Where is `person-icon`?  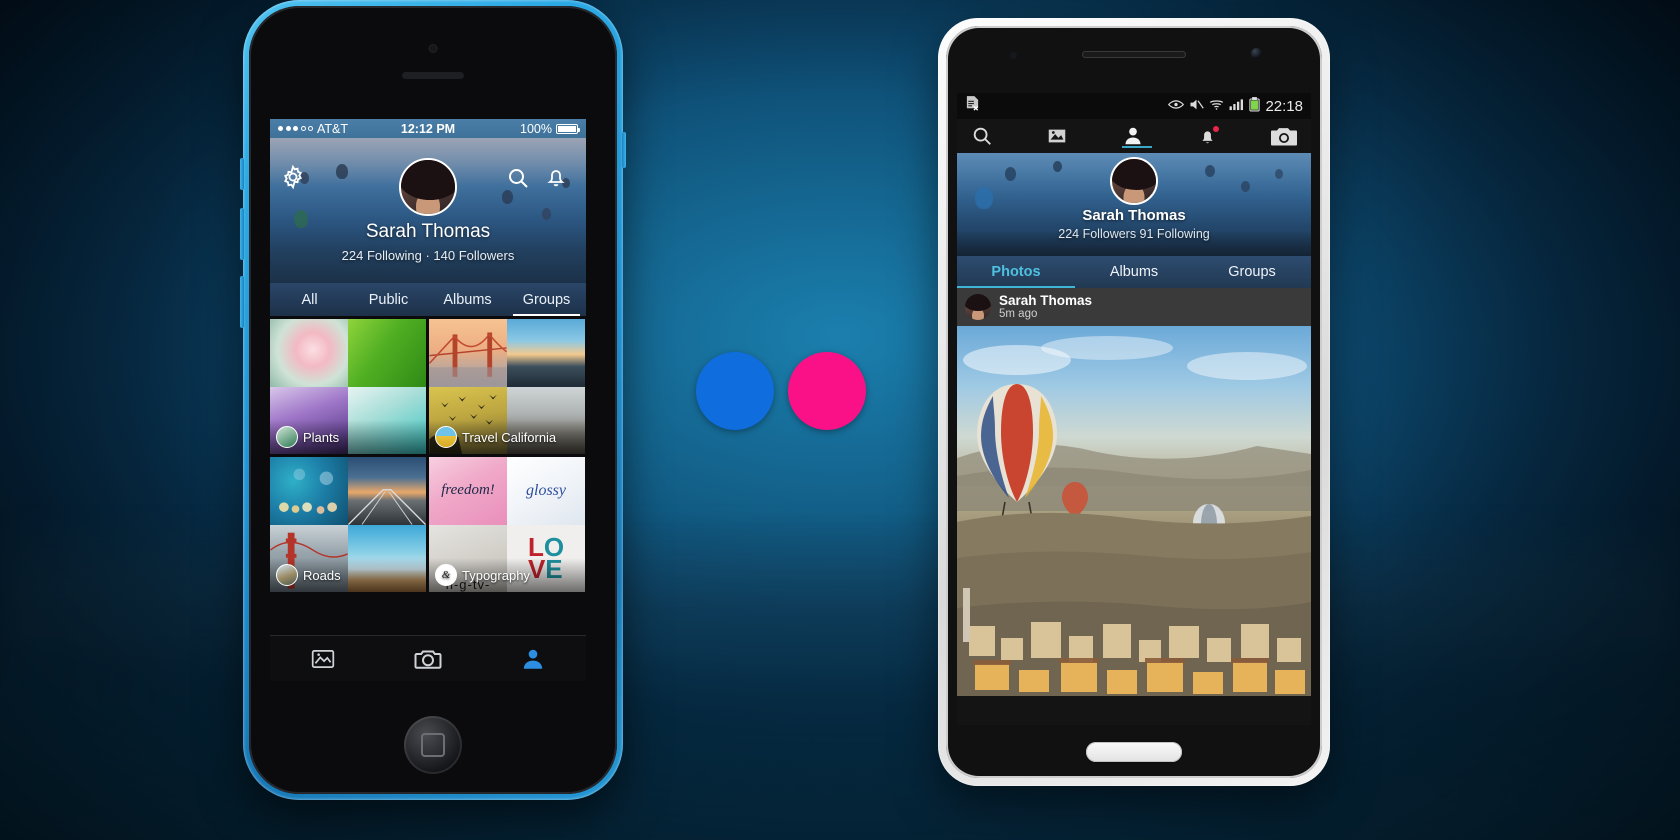
person-icon is located at coordinates (1134, 140).